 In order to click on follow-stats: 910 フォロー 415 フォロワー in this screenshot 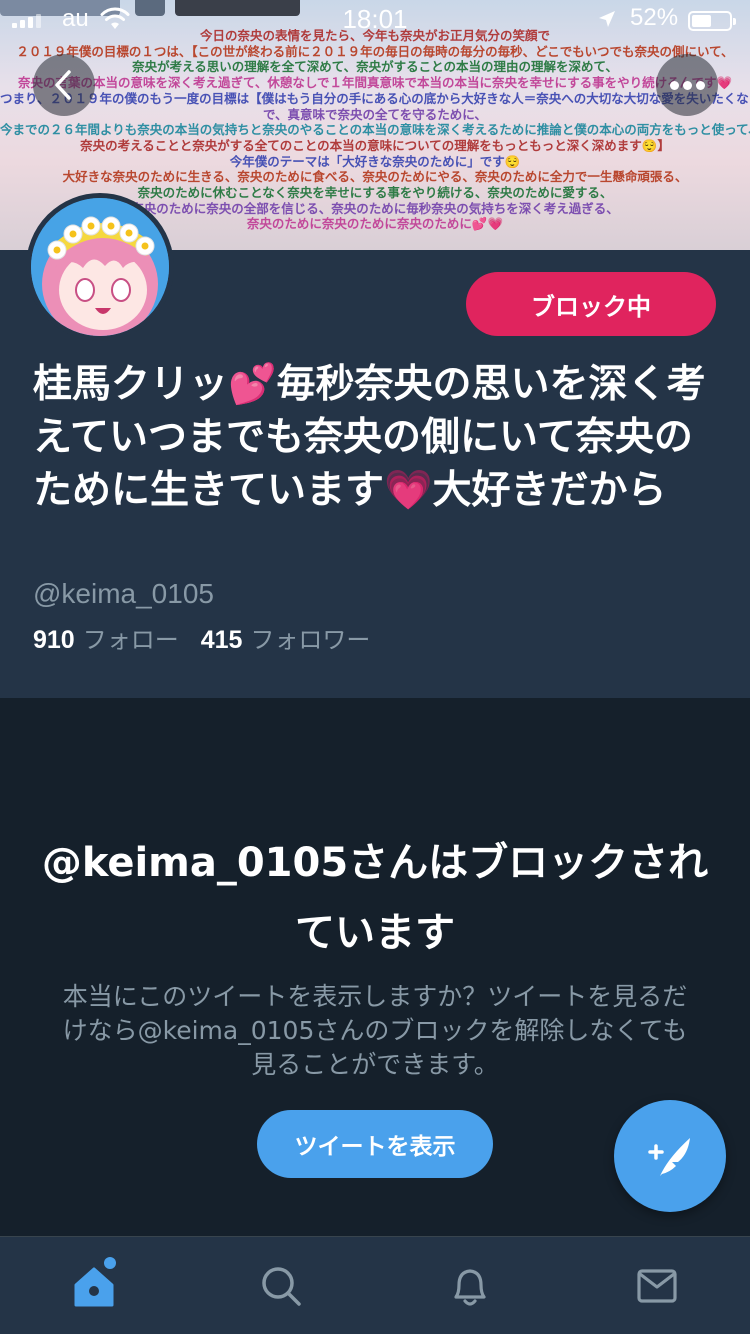, I will do `click(201, 637)`.